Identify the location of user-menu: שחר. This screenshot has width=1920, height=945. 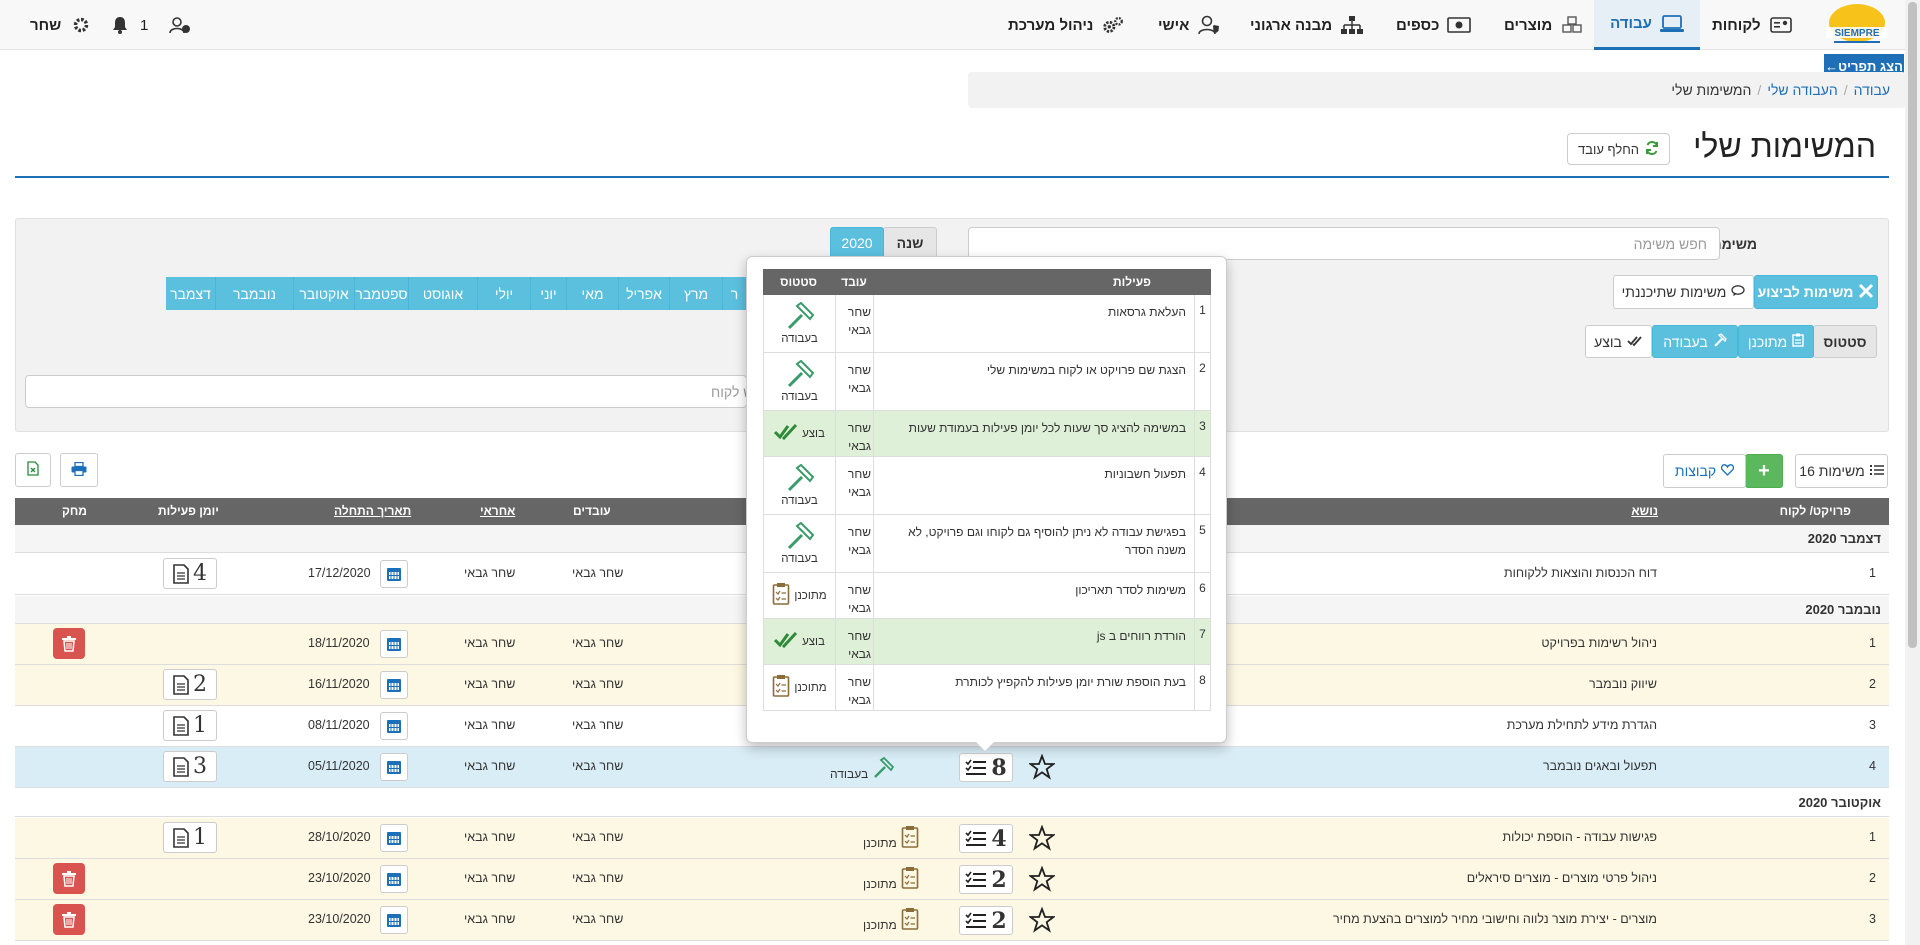
(61, 25).